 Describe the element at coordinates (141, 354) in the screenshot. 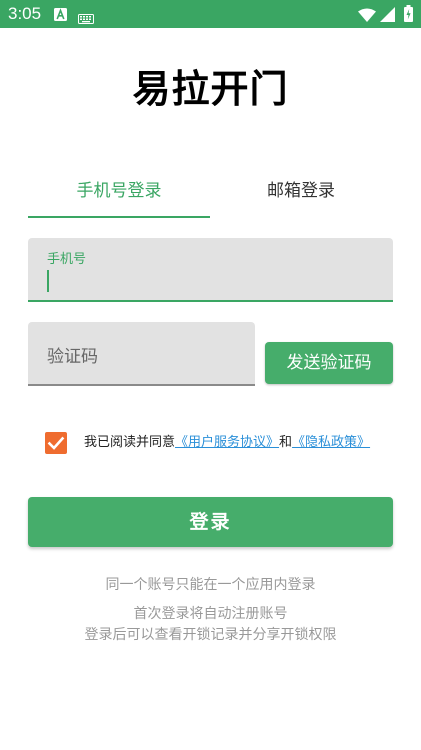

I see `verification-code-input: 验证码` at that location.